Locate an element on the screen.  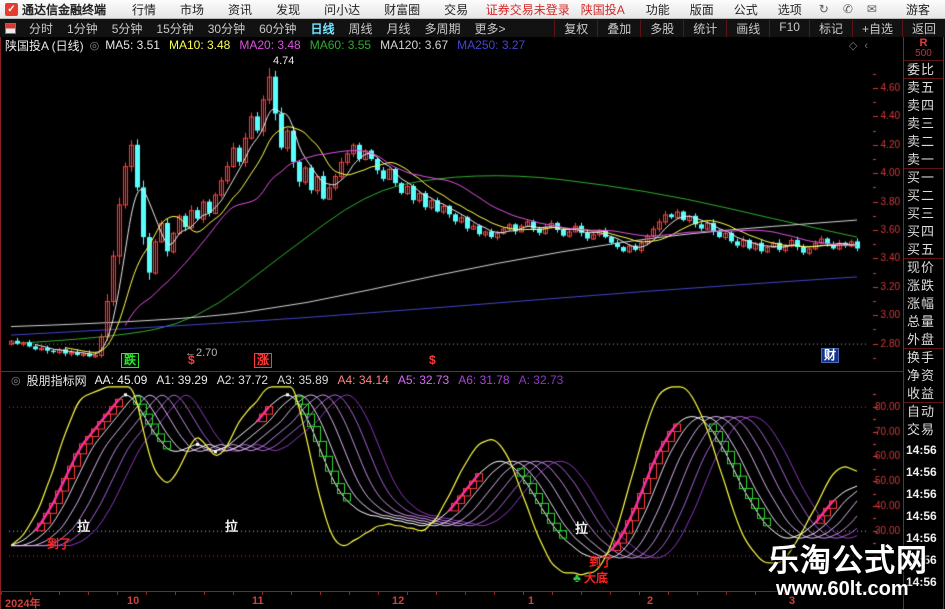
menubar-icon-2: ✉ is located at coordinates (872, 9).